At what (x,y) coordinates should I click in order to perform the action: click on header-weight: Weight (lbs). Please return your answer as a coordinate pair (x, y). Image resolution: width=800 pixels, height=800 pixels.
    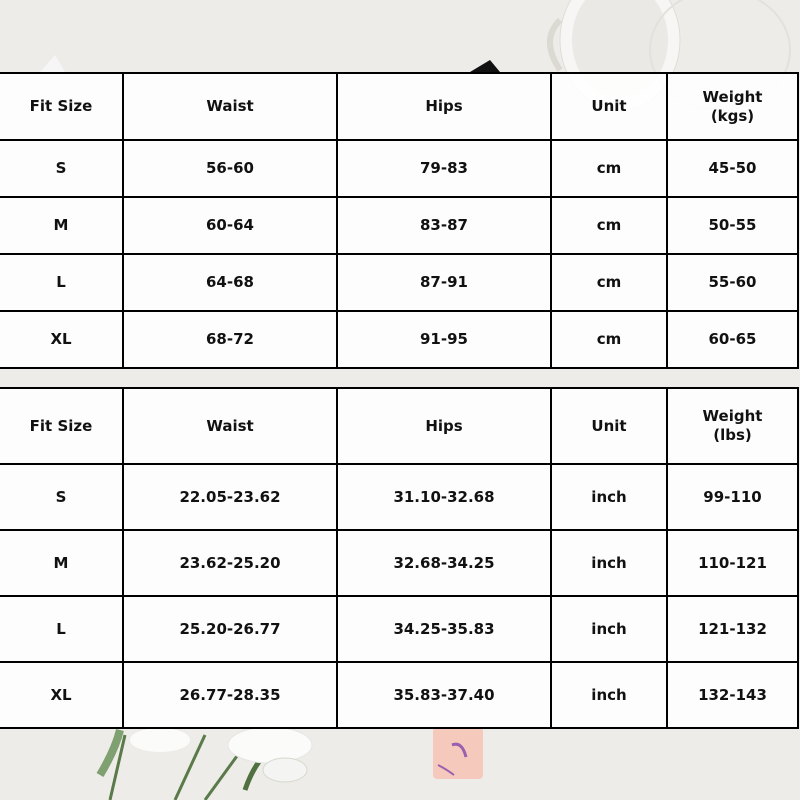
    Looking at the image, I should click on (732, 426).